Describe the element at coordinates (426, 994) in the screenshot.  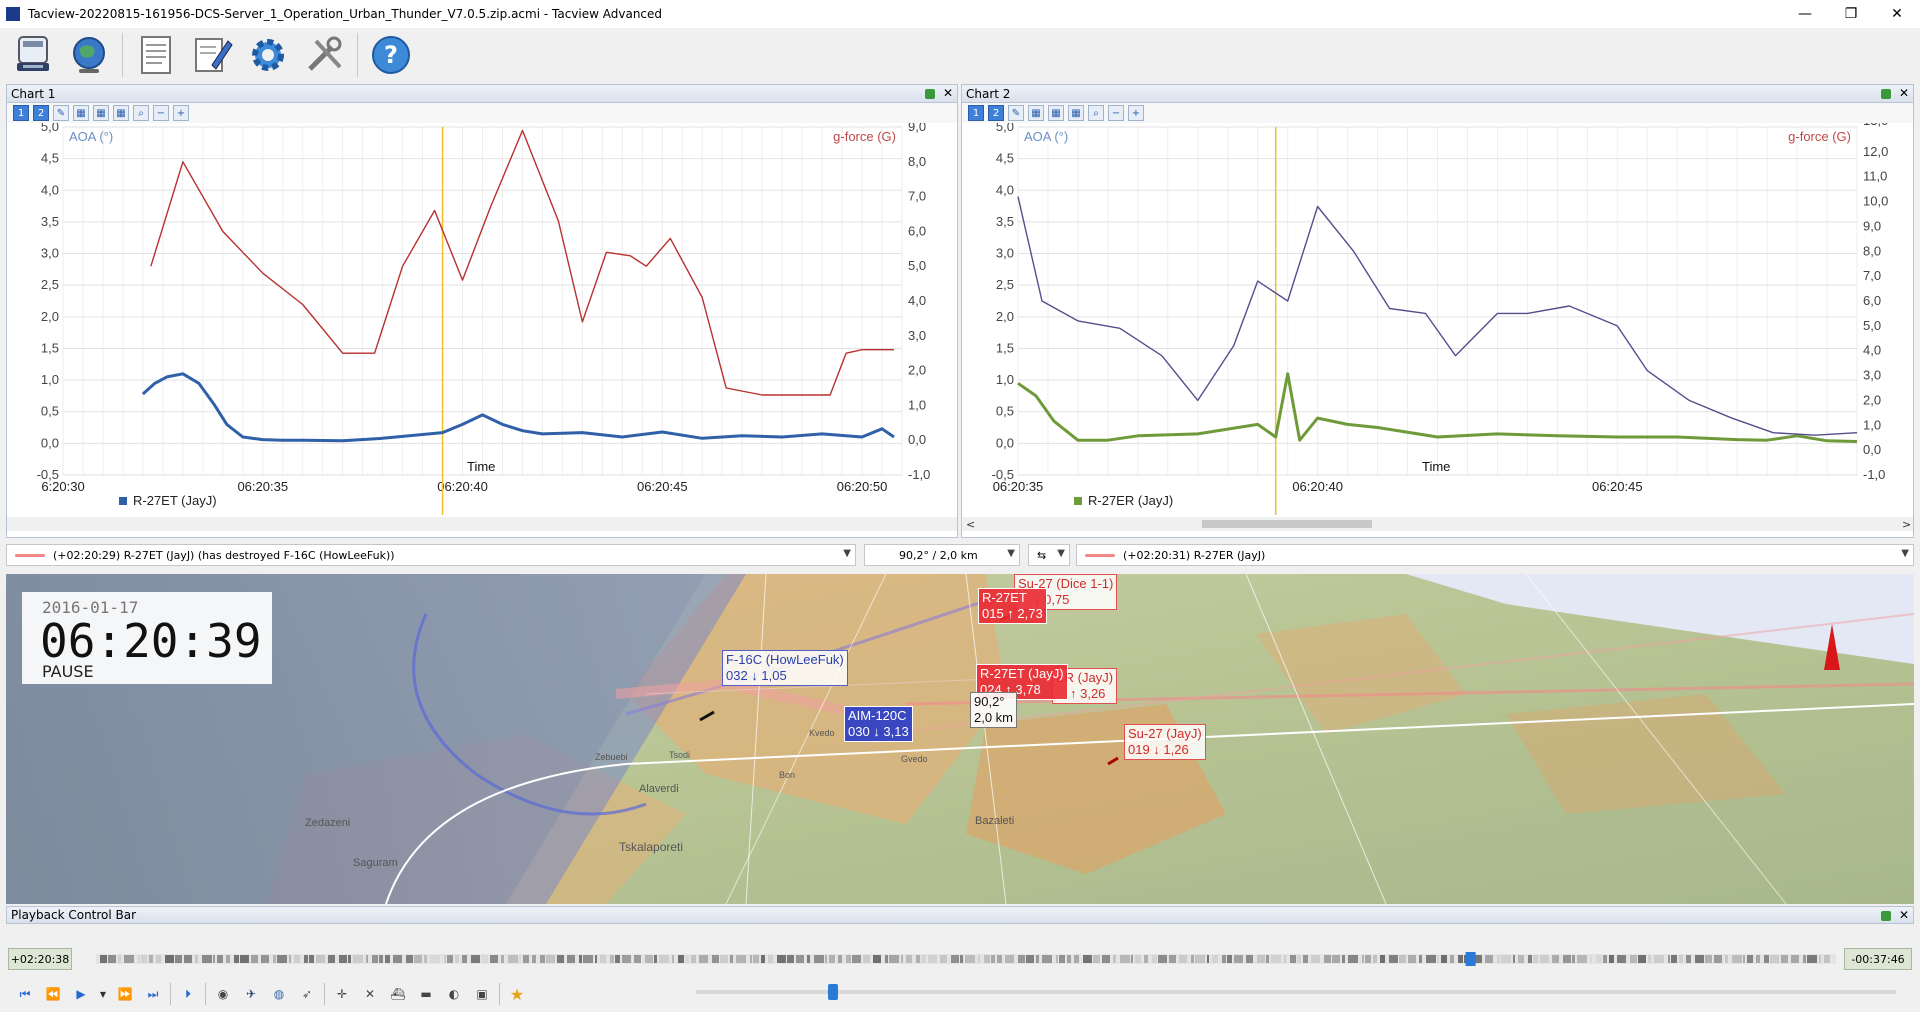
I see `tank-filter-icon: ▬` at that location.